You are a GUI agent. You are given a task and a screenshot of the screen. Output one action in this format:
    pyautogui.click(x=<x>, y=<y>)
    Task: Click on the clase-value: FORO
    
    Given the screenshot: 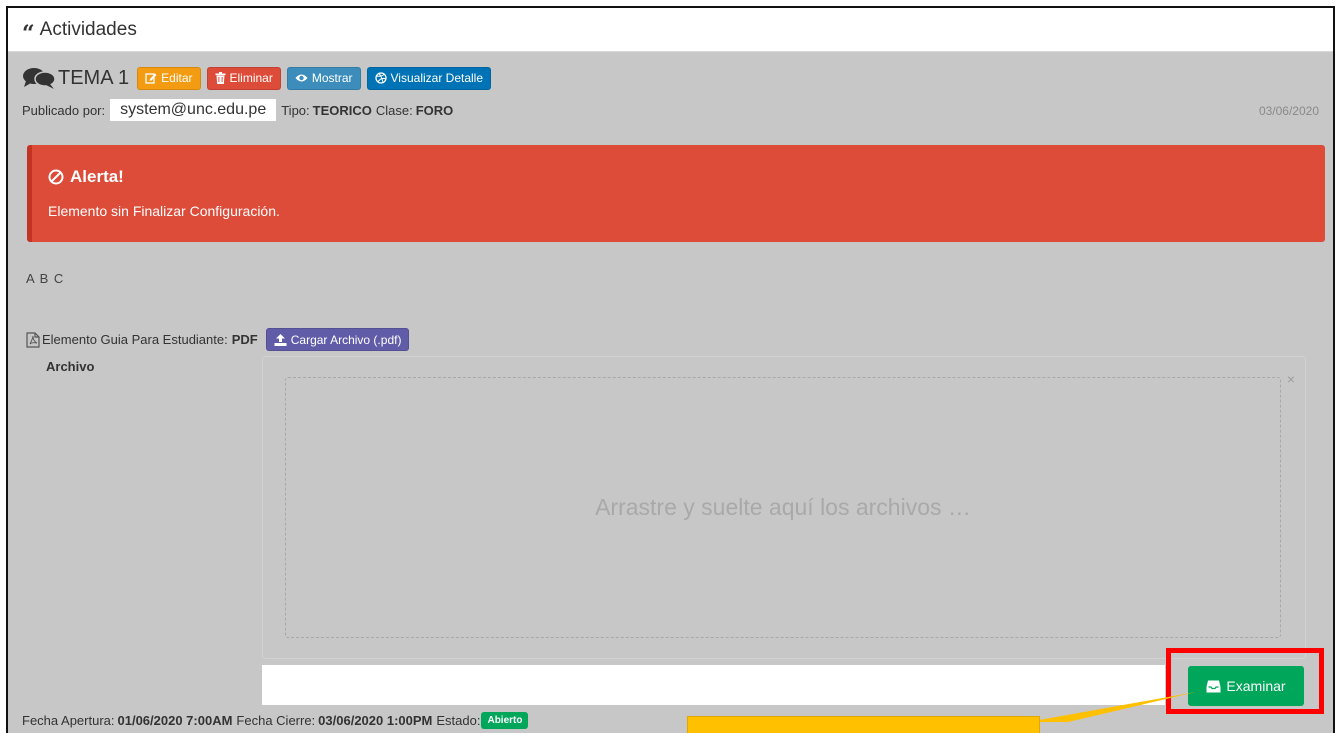 What is the action you would take?
    pyautogui.click(x=434, y=110)
    